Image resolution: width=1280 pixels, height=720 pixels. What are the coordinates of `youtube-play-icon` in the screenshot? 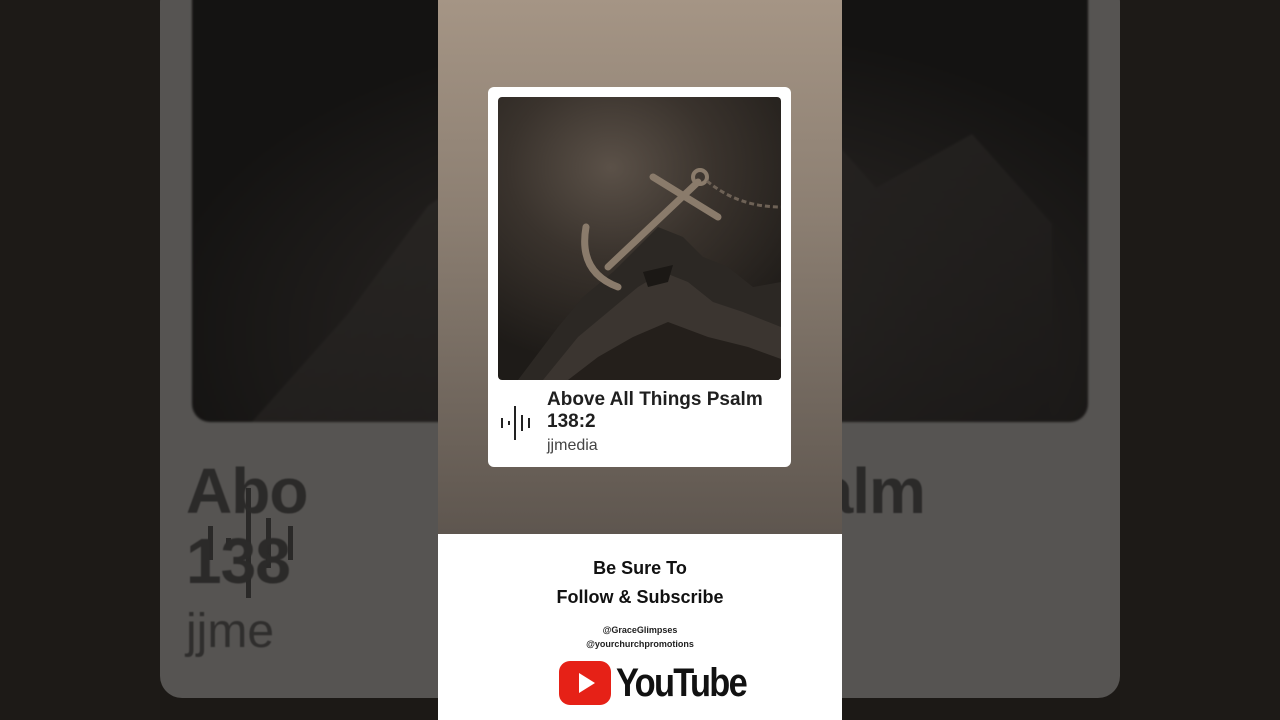 It's located at (585, 683).